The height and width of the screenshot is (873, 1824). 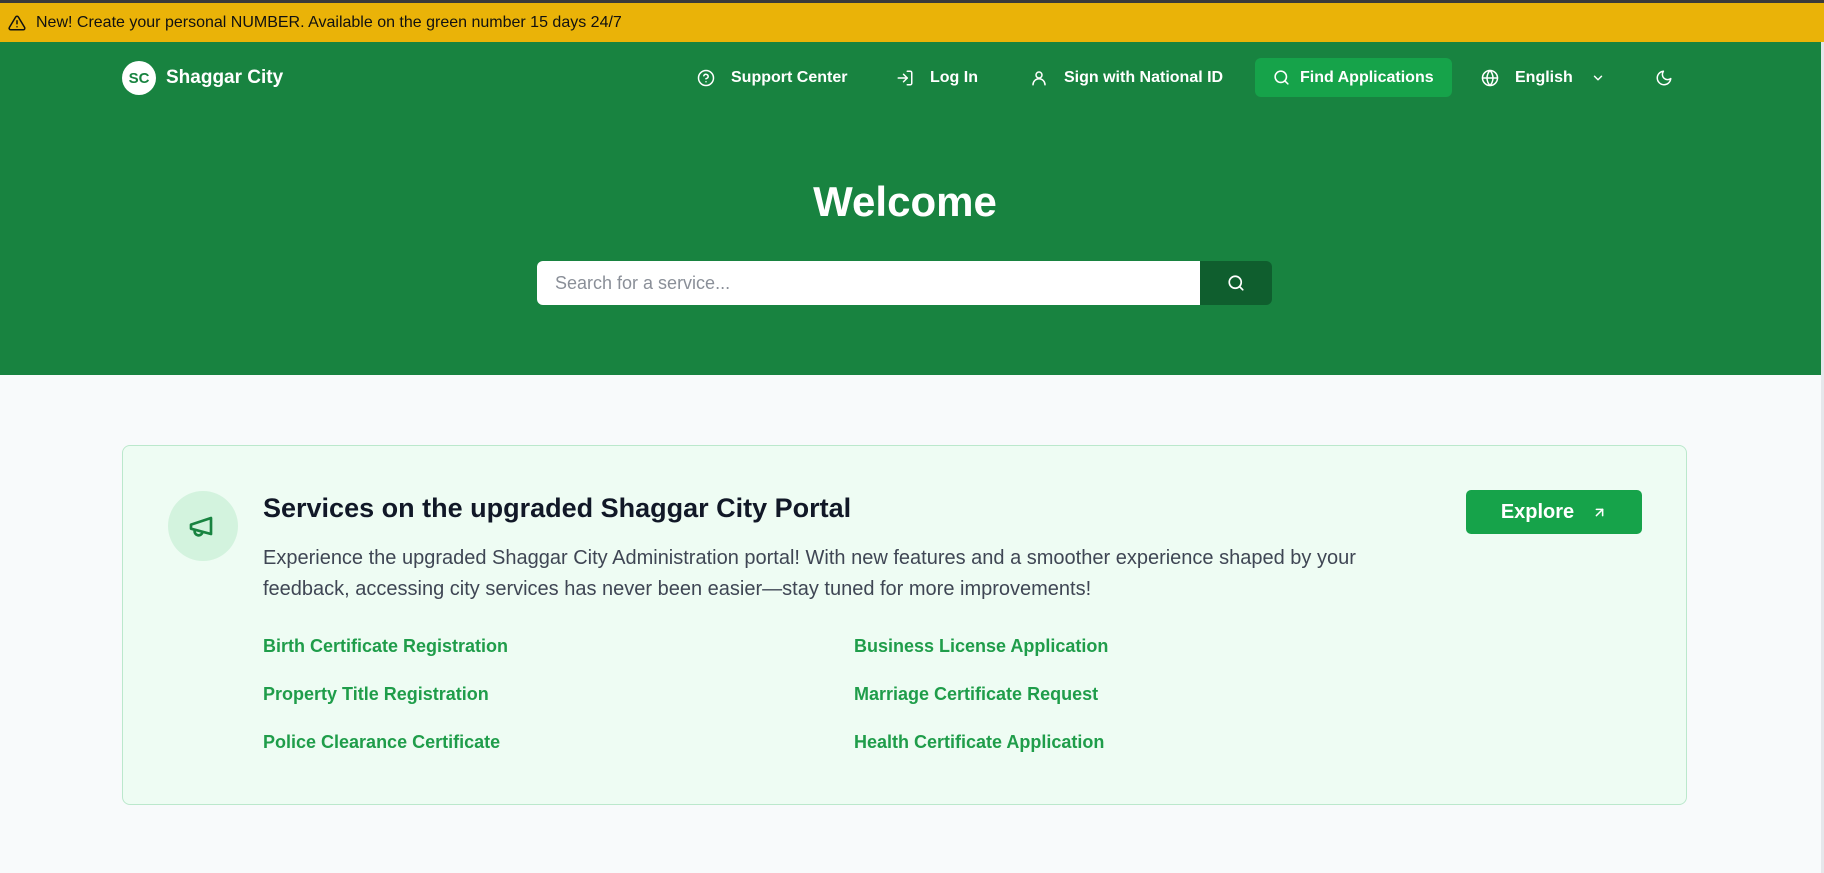 I want to click on nav-sign-national-id: Sign with National ID, so click(x=1126, y=77).